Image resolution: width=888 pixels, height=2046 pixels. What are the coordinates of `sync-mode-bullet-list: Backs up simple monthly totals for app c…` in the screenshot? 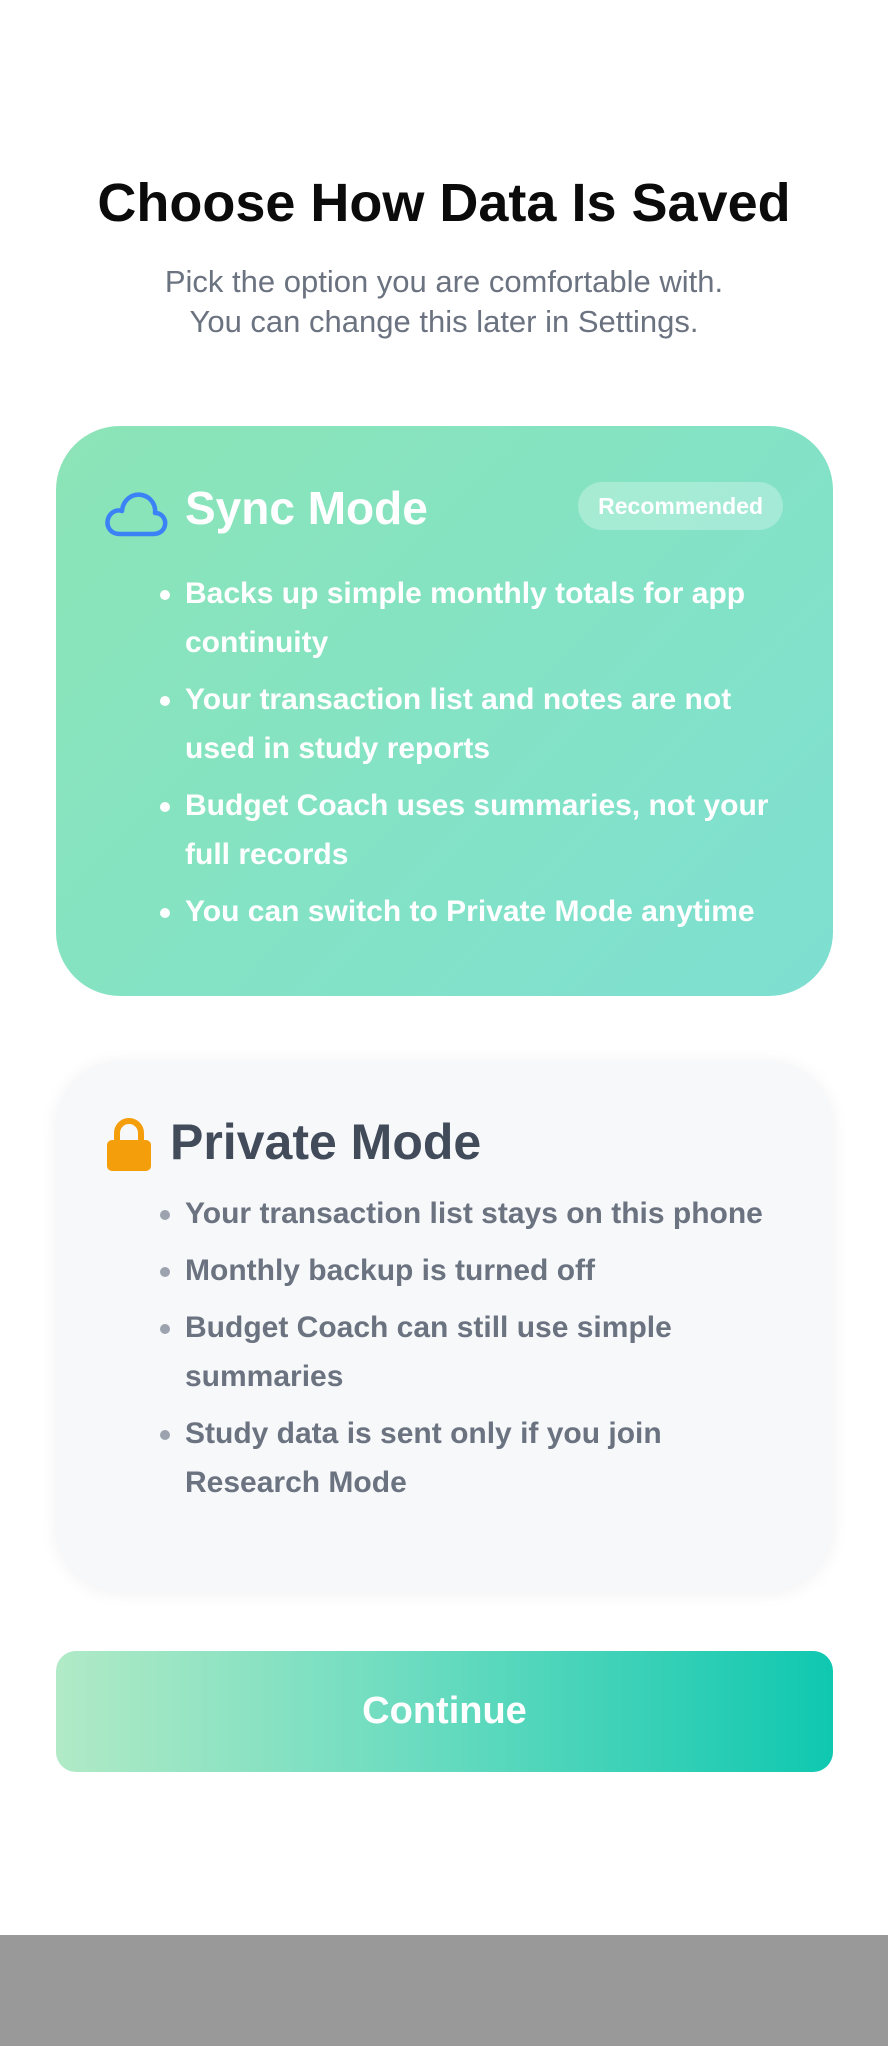 It's located at (474, 756).